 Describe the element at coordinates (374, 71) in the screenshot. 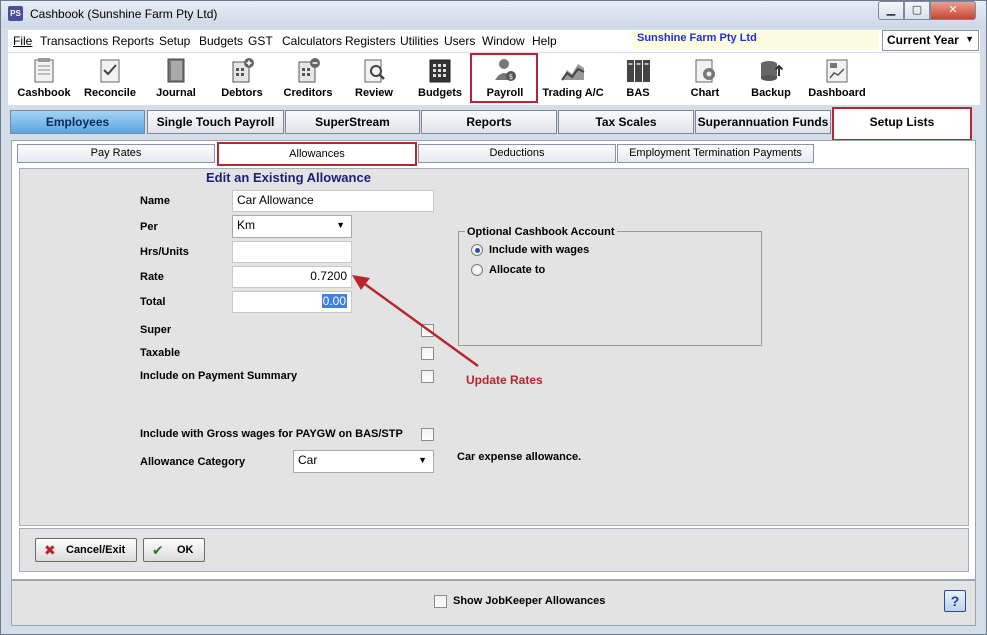

I see `review-icon` at that location.